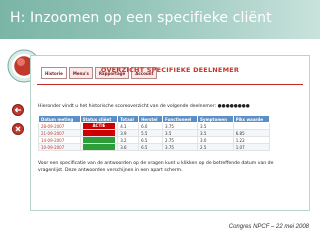  Describe the element at coordinates (233, 106) in the screenshot. I see `participant-name: ●●●●●●●●` at that location.